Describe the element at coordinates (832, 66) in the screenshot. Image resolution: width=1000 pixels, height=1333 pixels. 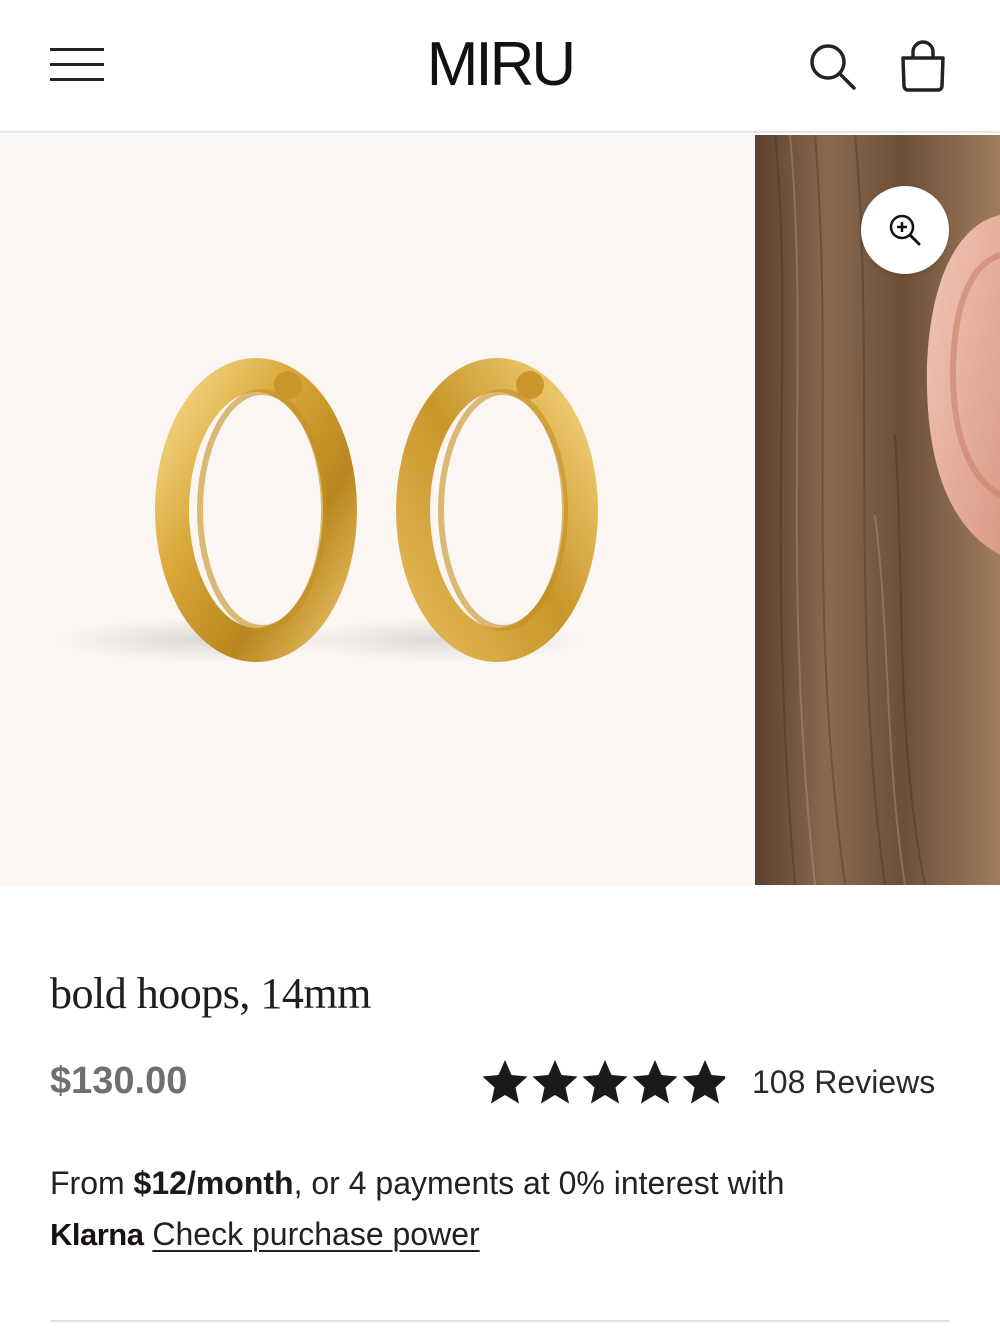
I see `search-icon` at that location.